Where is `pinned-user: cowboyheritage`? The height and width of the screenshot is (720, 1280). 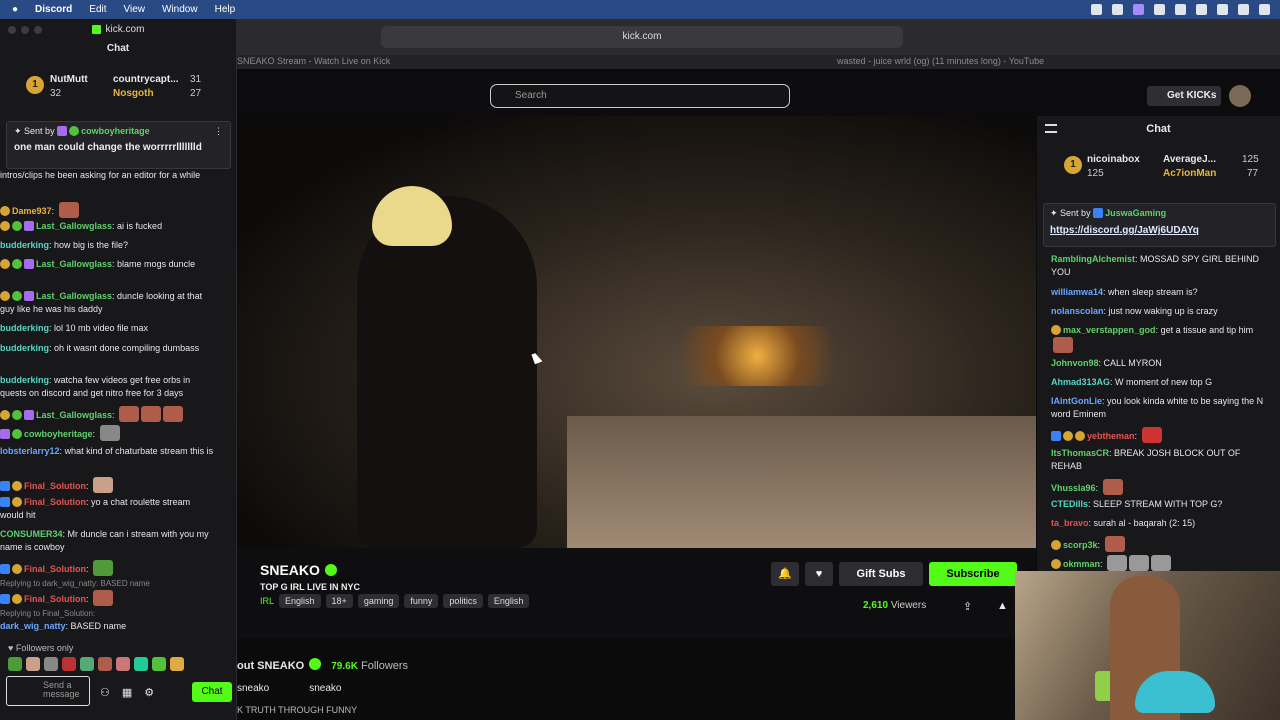 pinned-user: cowboyheritage is located at coordinates (115, 131).